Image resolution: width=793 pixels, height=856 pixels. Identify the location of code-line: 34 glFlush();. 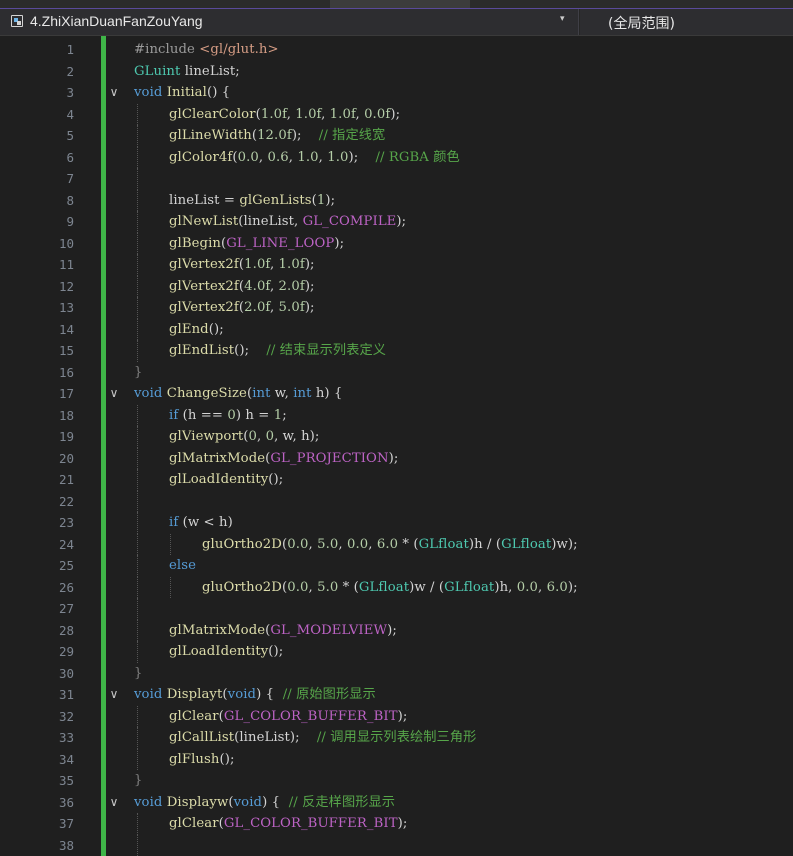
(396, 759).